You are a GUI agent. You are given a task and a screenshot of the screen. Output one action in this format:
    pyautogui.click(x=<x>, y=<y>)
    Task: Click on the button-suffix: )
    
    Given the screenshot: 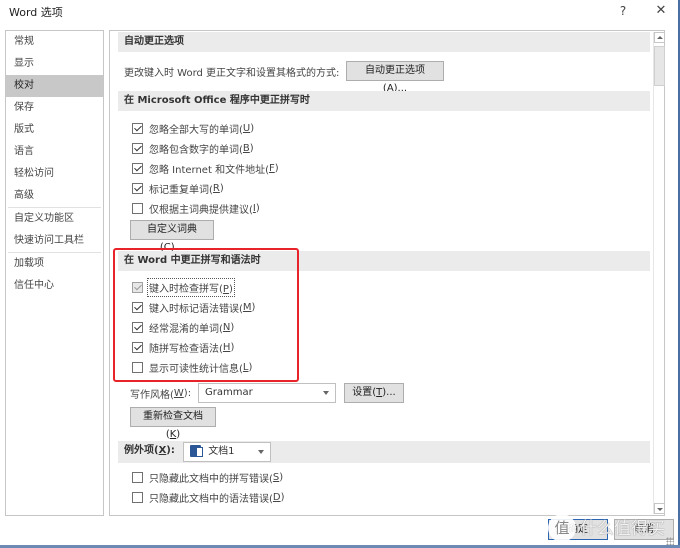 What is the action you would take?
    pyautogui.click(x=178, y=434)
    